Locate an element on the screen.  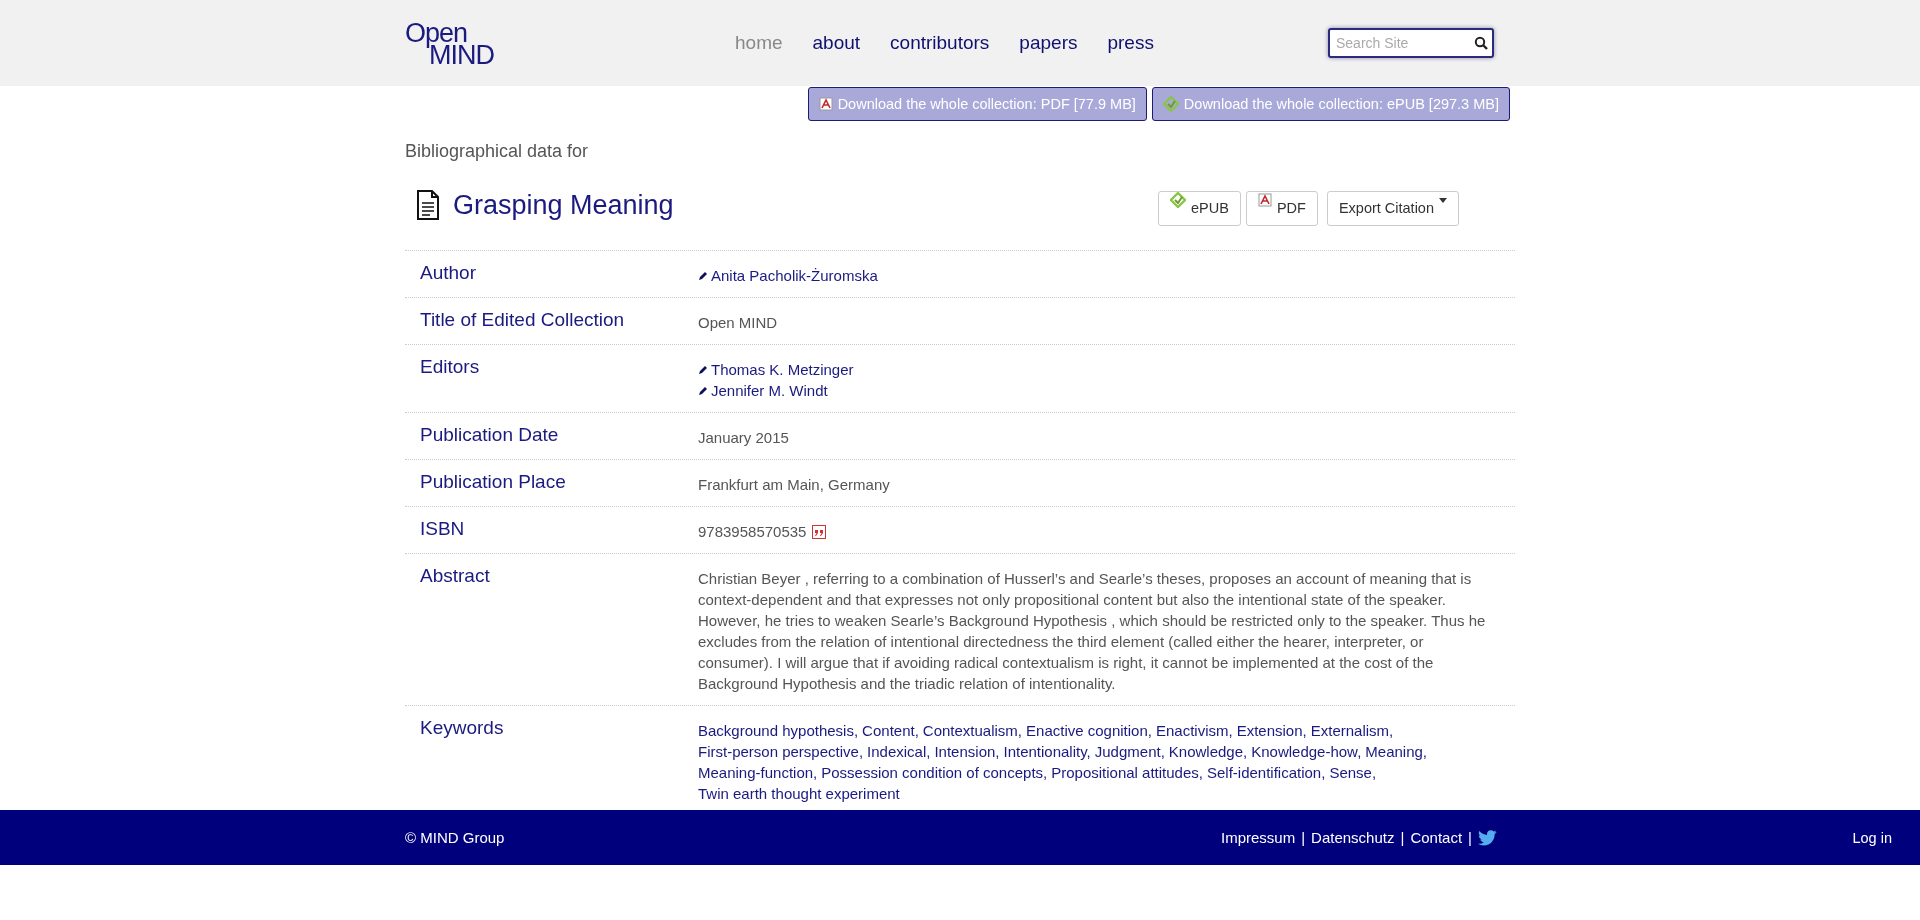
keyword-link: First-person perspective, is located at coordinates (781, 751).